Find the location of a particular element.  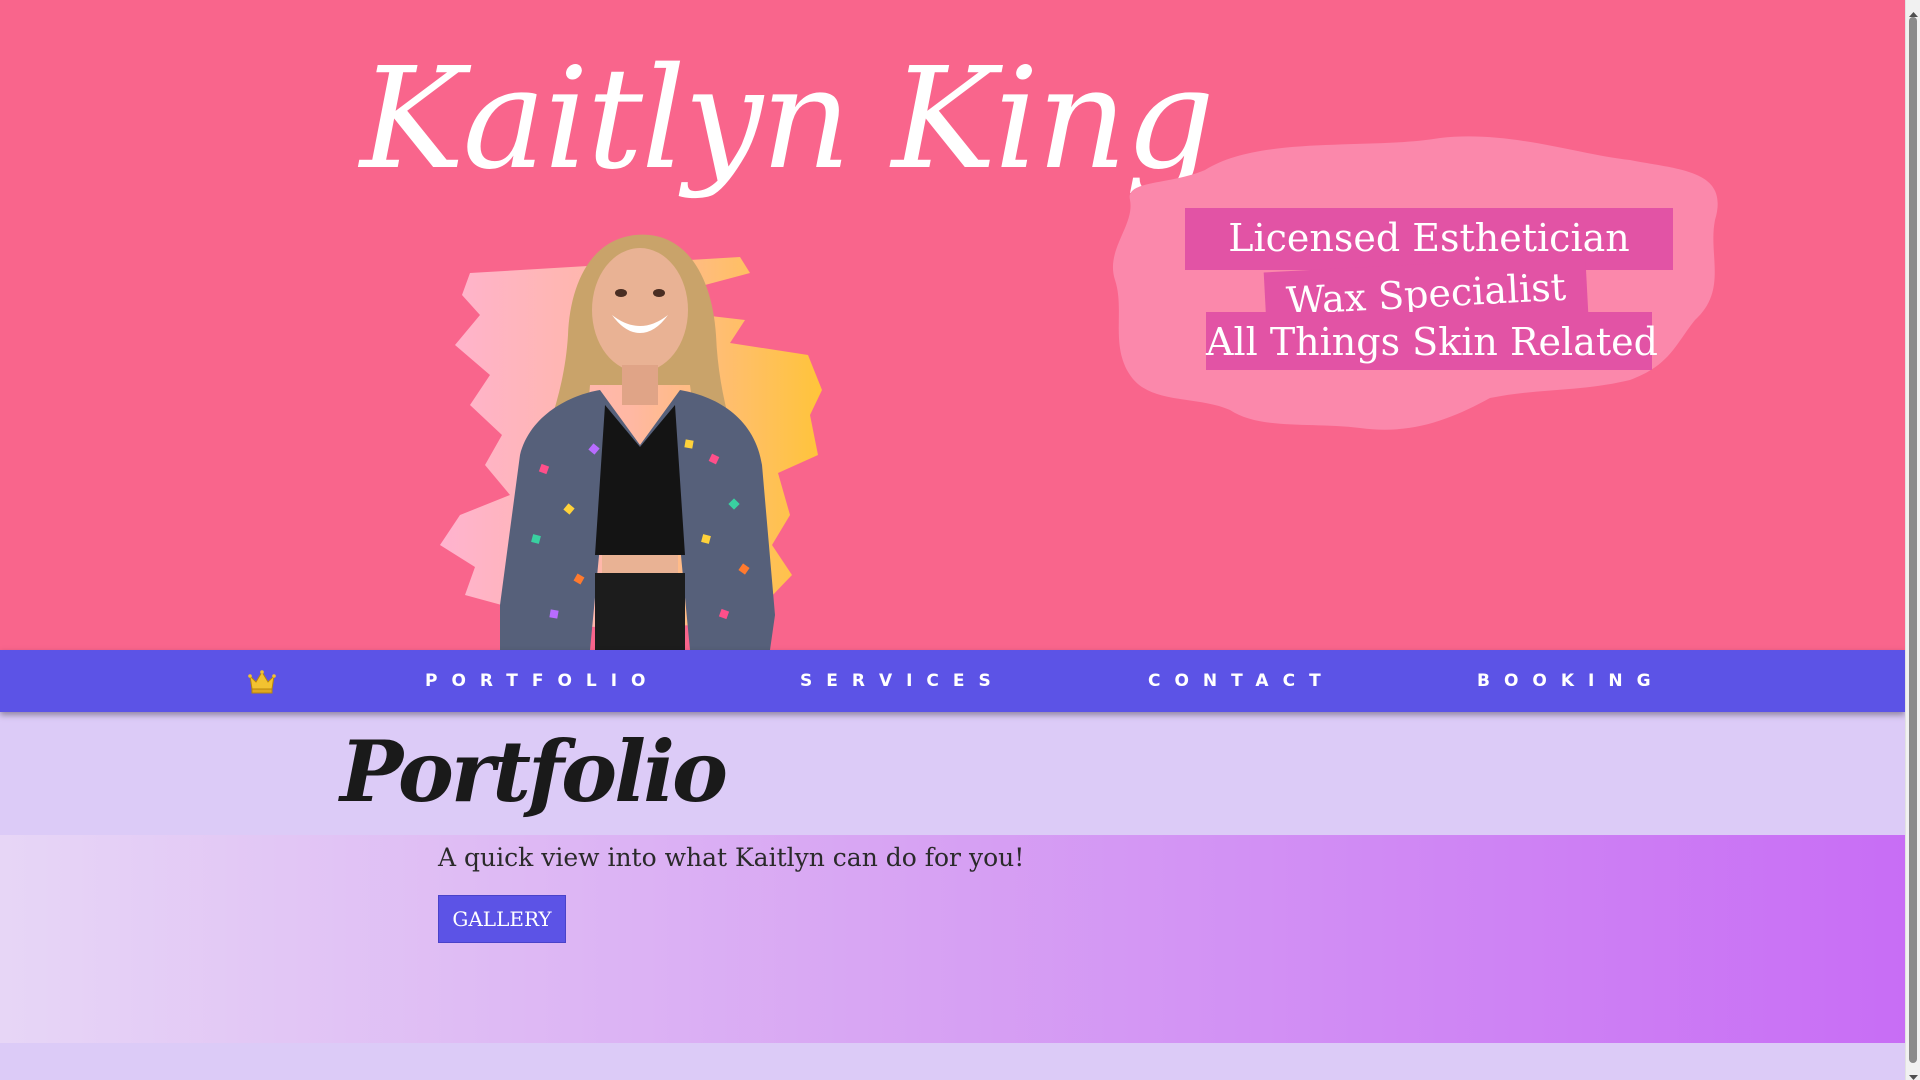

nav-portfolio: PORTFOLIO is located at coordinates (542, 681).